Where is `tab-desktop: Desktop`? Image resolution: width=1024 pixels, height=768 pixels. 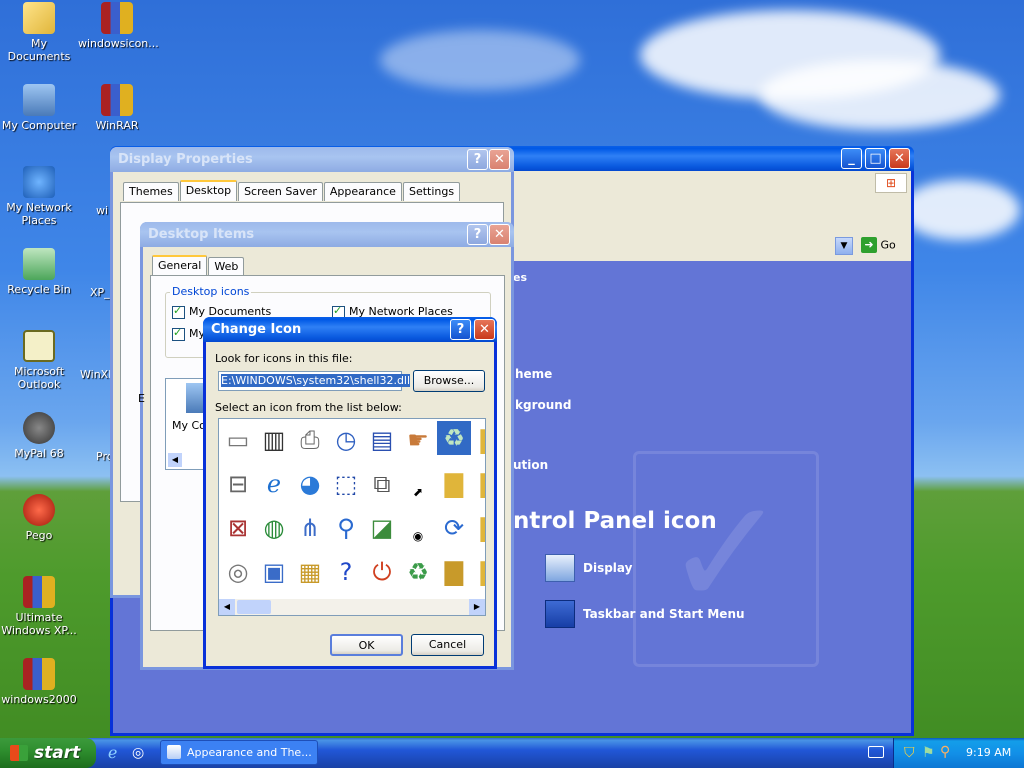
tab-desktop: Desktop is located at coordinates (208, 190).